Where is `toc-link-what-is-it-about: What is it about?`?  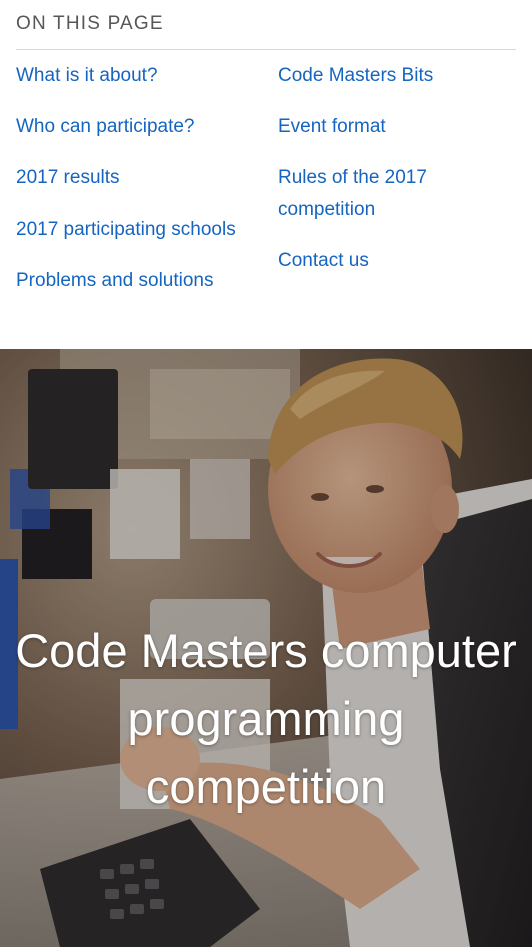 toc-link-what-is-it-about: What is it about? is located at coordinates (87, 76).